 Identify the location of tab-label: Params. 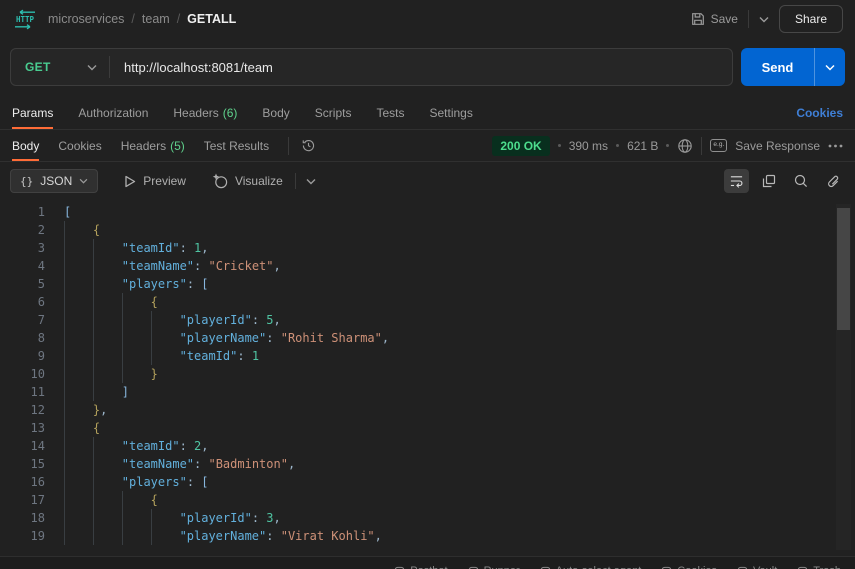
(33, 112).